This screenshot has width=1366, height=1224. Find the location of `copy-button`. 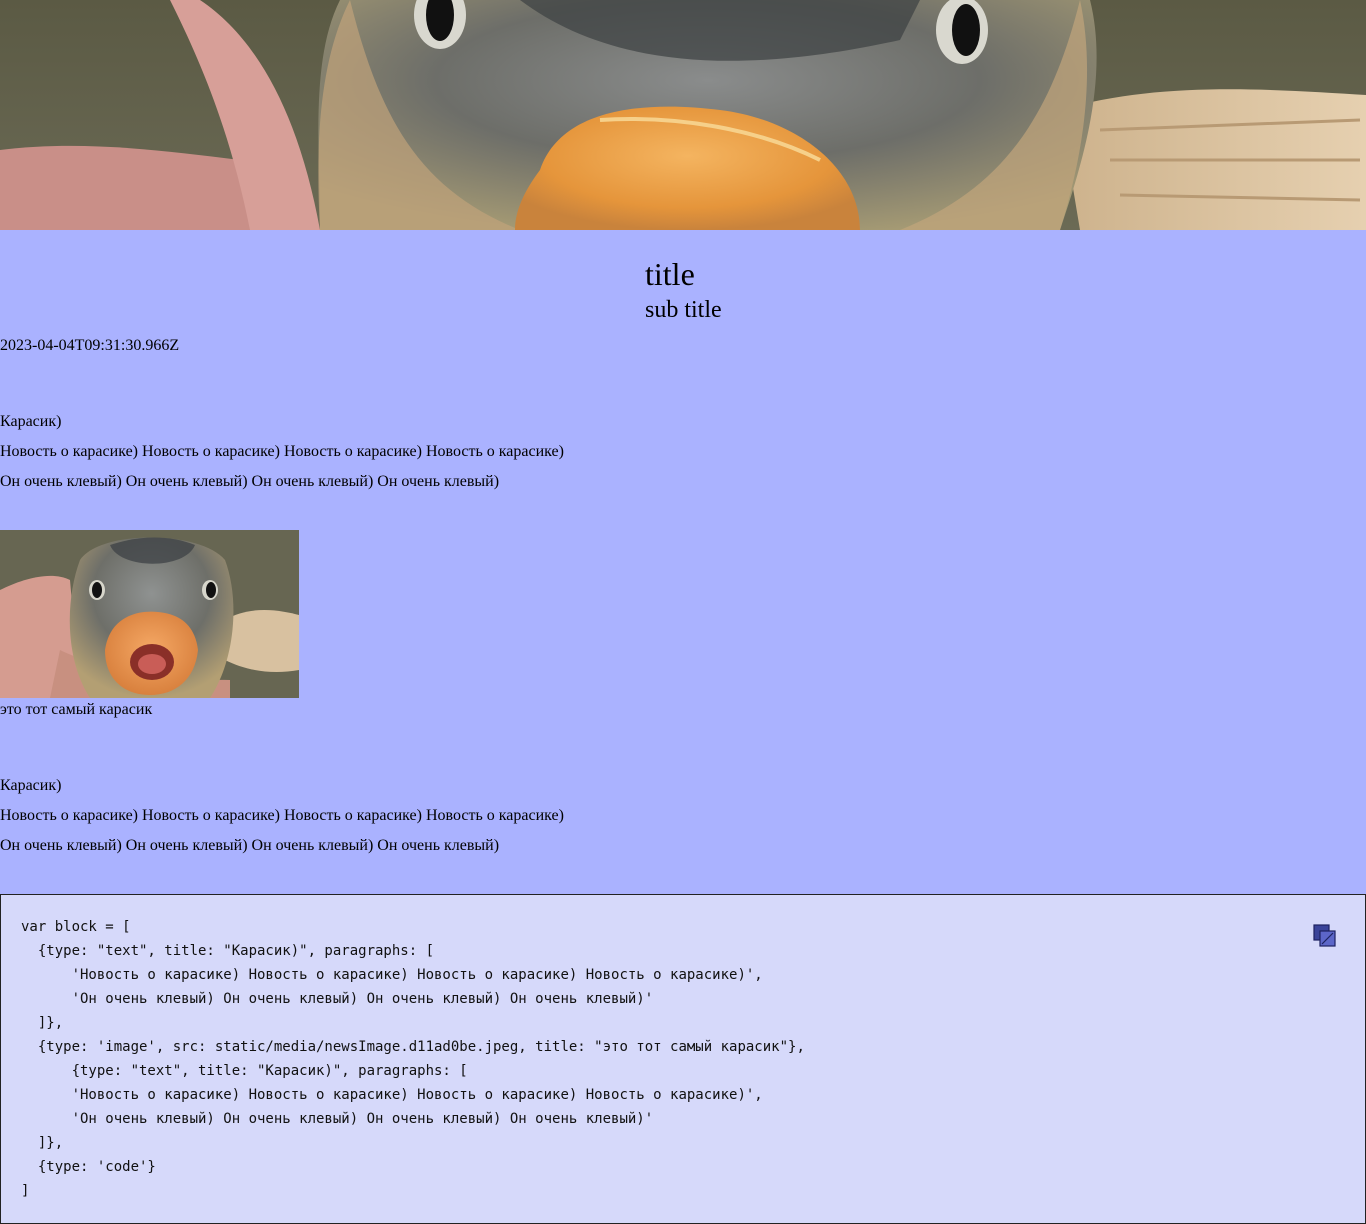

copy-button is located at coordinates (1325, 936).